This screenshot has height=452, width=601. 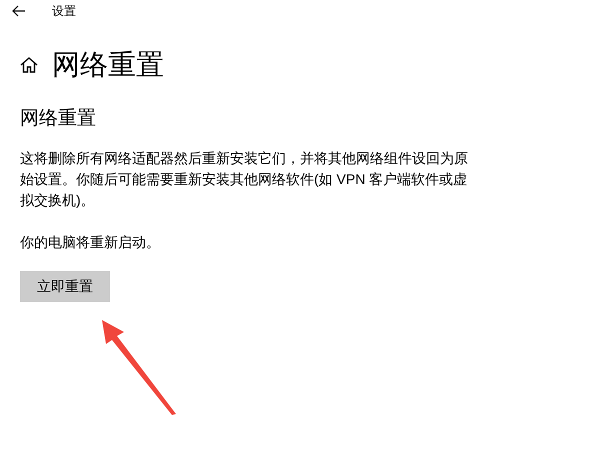 I want to click on section-title: 网络重置, so click(x=58, y=119).